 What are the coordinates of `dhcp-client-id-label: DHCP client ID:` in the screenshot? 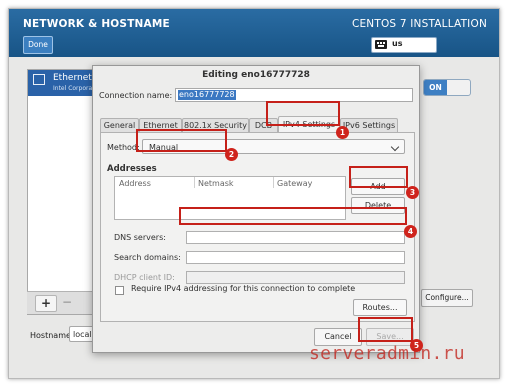 It's located at (144, 277).